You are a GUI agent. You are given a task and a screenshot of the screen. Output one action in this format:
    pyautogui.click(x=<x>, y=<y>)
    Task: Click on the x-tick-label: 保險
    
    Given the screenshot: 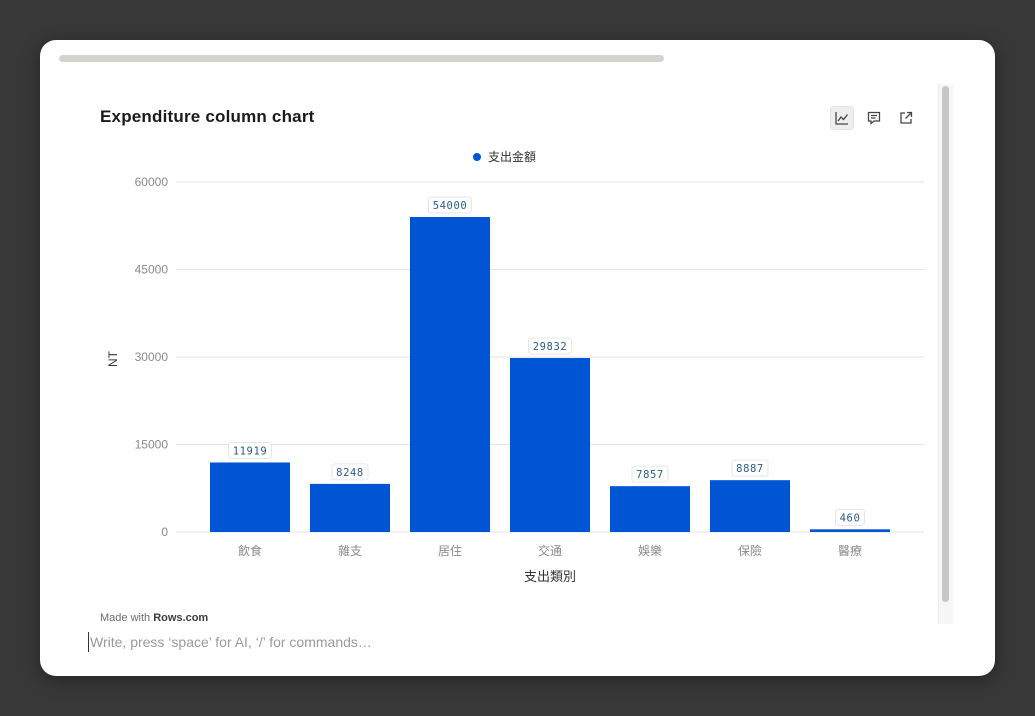 What is the action you would take?
    pyautogui.click(x=750, y=550)
    